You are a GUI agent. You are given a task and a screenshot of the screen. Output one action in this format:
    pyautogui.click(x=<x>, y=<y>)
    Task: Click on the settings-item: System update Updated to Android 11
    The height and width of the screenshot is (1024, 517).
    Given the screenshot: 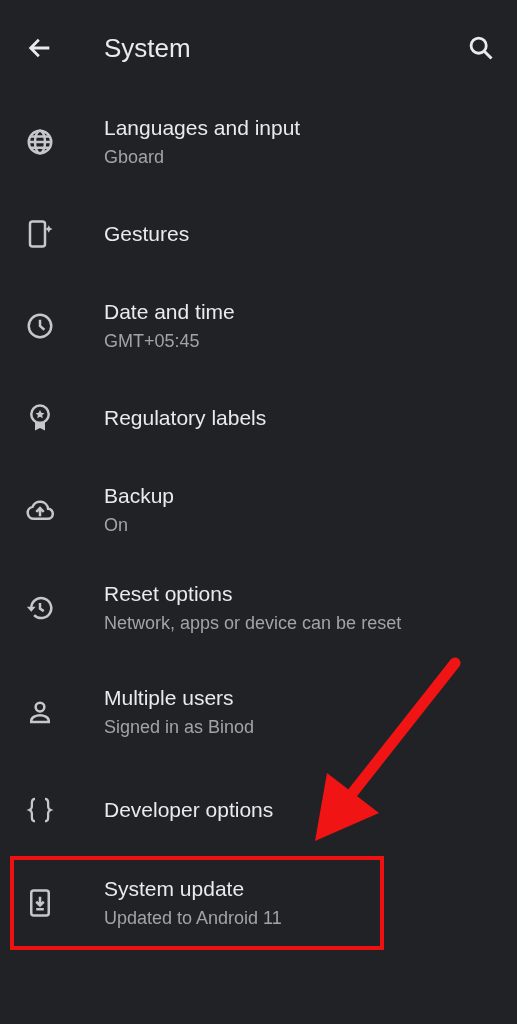 What is the action you would take?
    pyautogui.click(x=258, y=903)
    